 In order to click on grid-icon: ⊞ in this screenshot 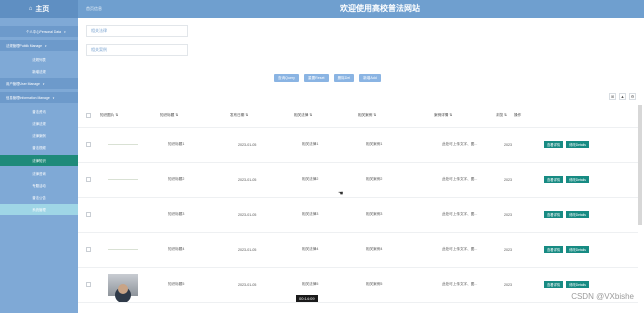, I will do `click(612, 96)`.